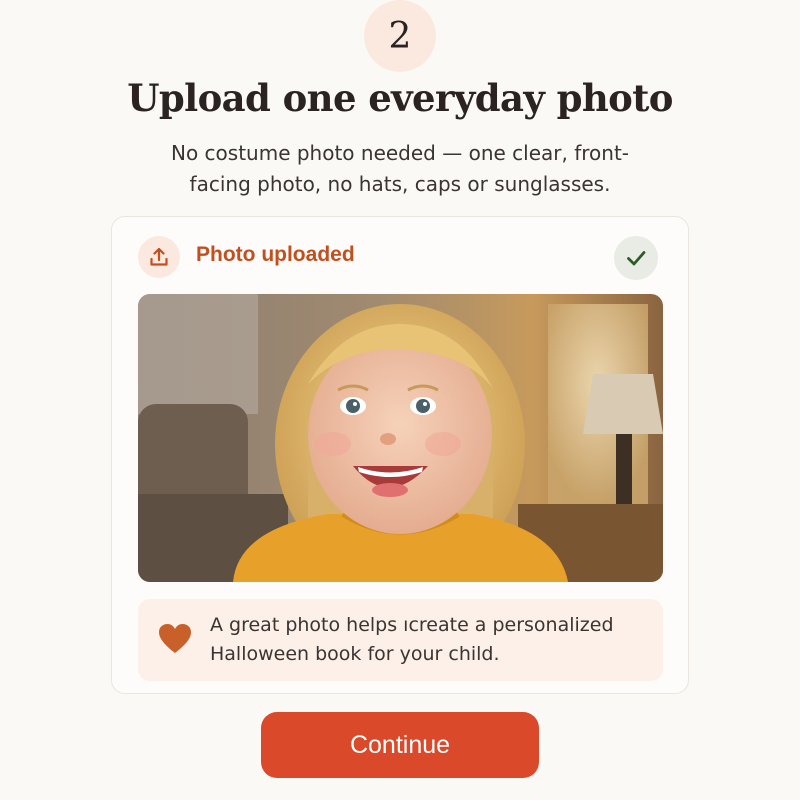 Image resolution: width=800 pixels, height=800 pixels. I want to click on page-title: Upload one everyday photo, so click(400, 98).